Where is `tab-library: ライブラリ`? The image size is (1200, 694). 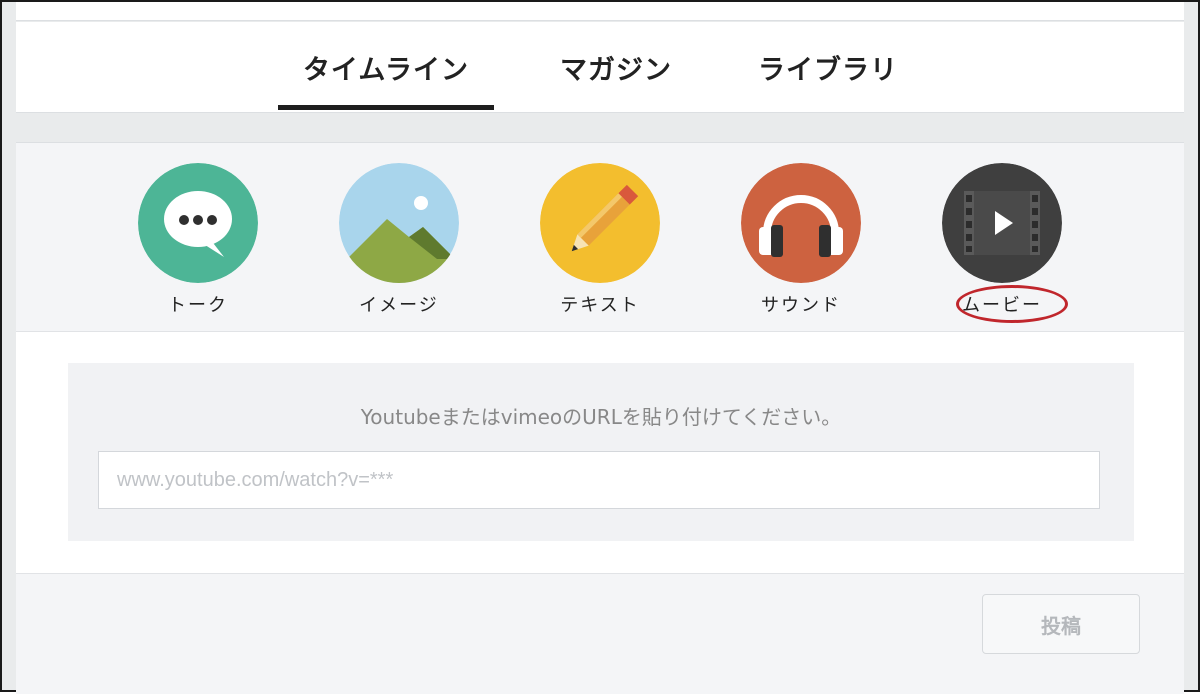 tab-library: ライブラリ is located at coordinates (828, 67).